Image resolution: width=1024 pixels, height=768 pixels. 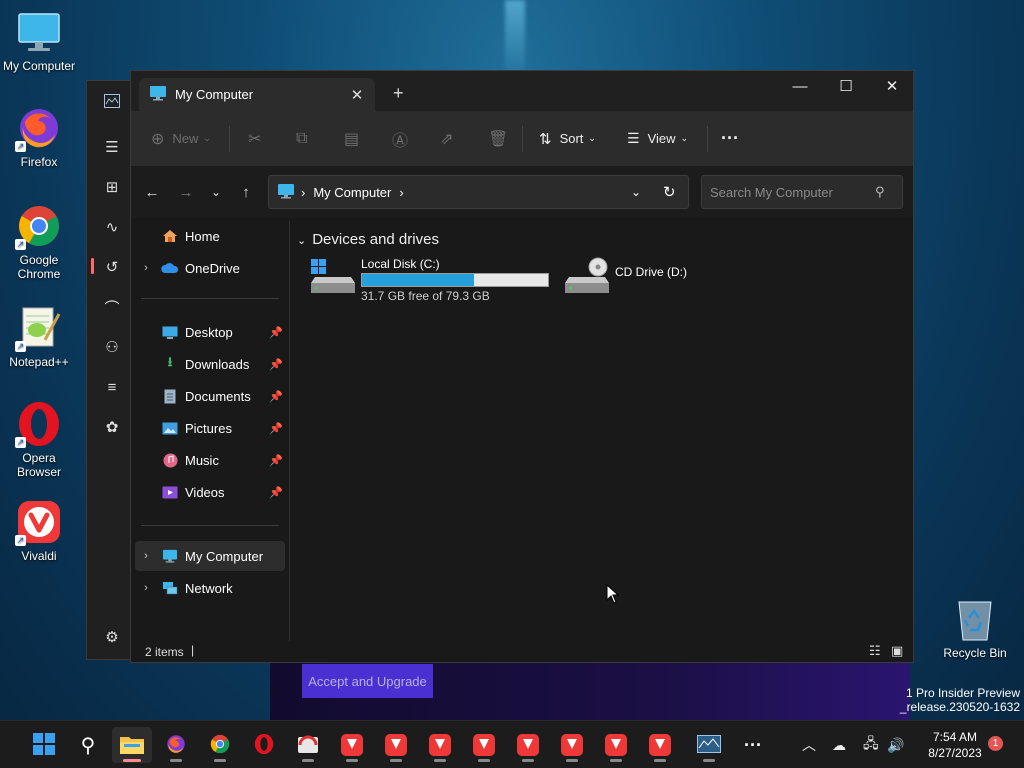 What do you see at coordinates (216, 192) in the screenshot?
I see `recent-locations-icon: ⌄` at bounding box center [216, 192].